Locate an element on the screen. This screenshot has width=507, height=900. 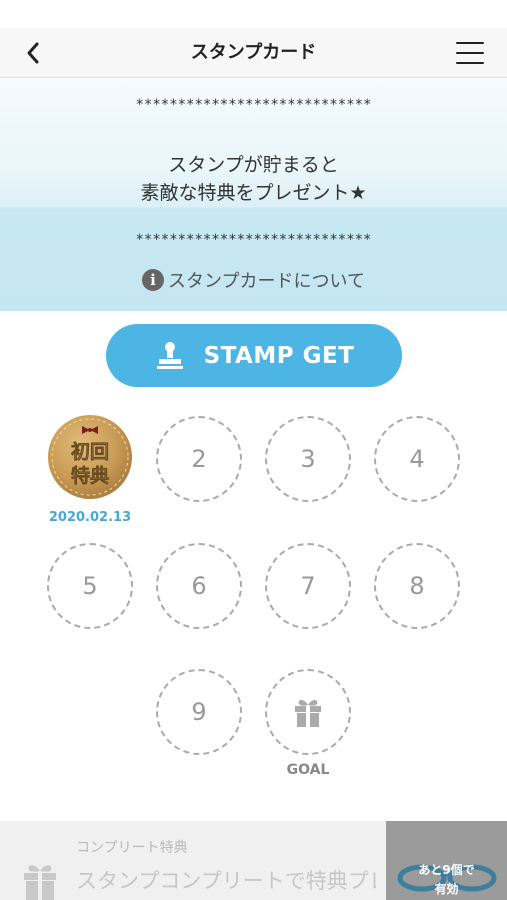
complete-bonus-bar: コンプリート特典 スタンプコンプリートで特典プレゼント あと9個で 有効 is located at coordinates (253, 860).